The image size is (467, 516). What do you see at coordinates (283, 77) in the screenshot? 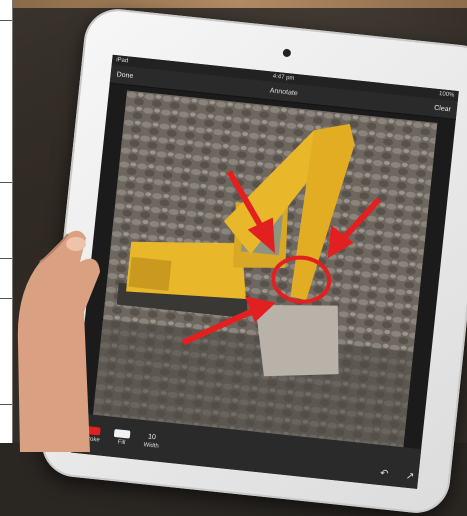
I see `time-label: 4:47 pm` at bounding box center [283, 77].